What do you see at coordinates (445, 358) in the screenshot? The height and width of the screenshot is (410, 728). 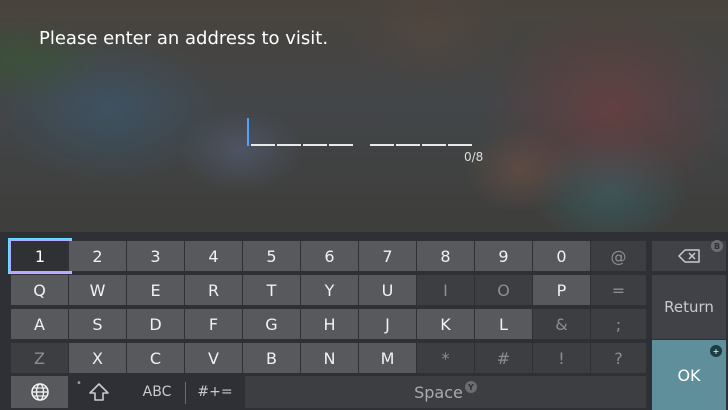 I see `key-asterisk: *` at bounding box center [445, 358].